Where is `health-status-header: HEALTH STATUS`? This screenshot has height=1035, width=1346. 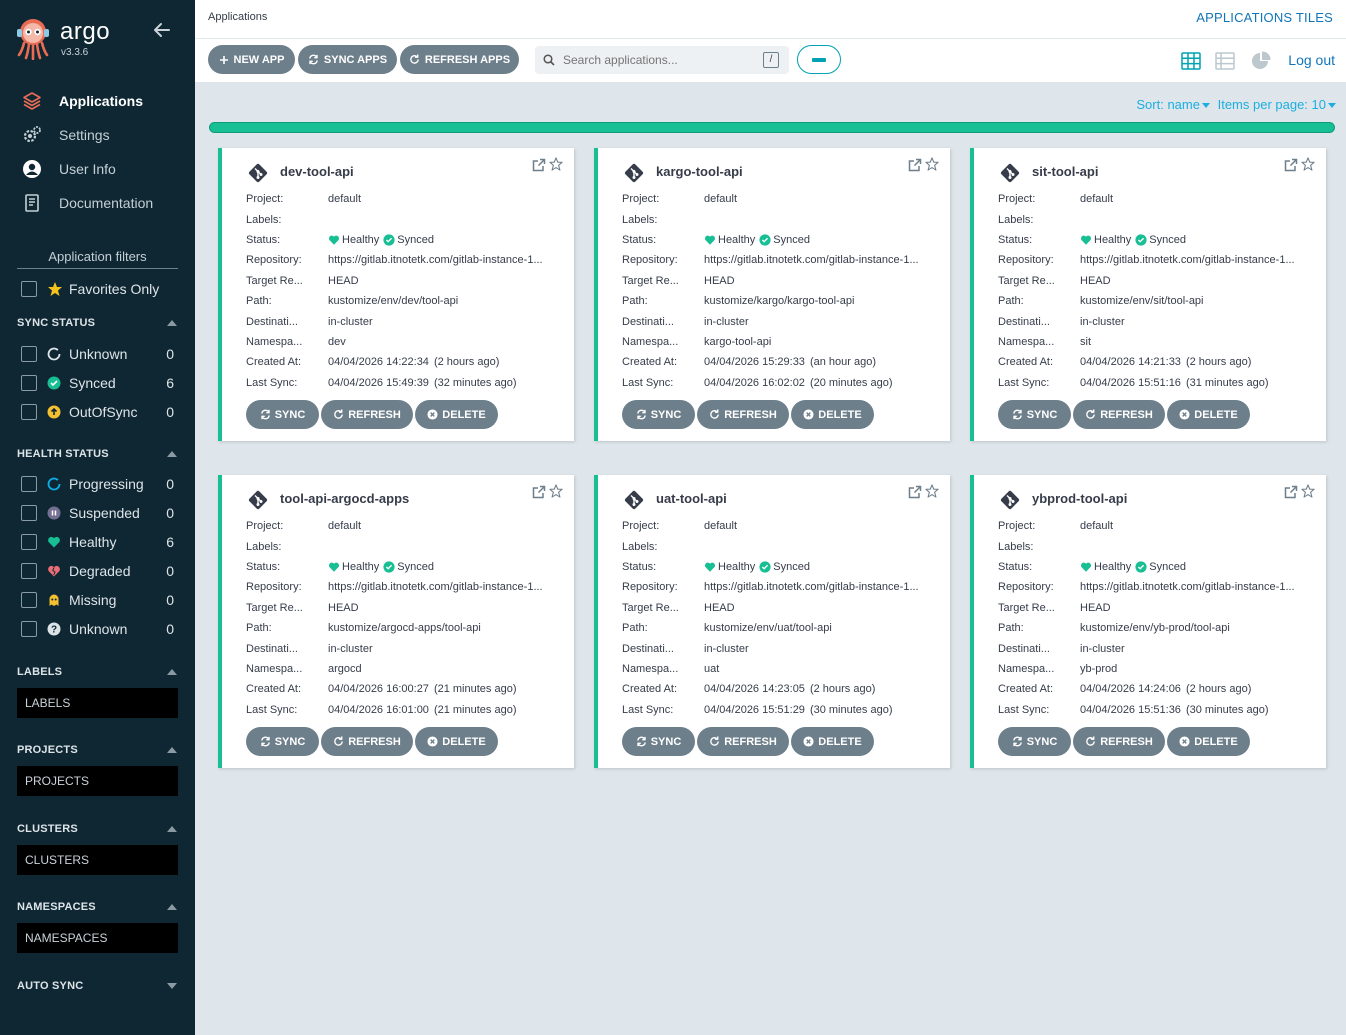
health-status-header: HEALTH STATUS is located at coordinates (97, 454).